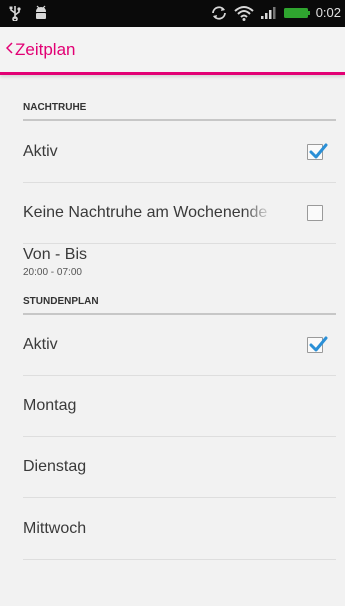  Describe the element at coordinates (52, 272) in the screenshot. I see `pref-summary: 20:00 - 07:00` at that location.